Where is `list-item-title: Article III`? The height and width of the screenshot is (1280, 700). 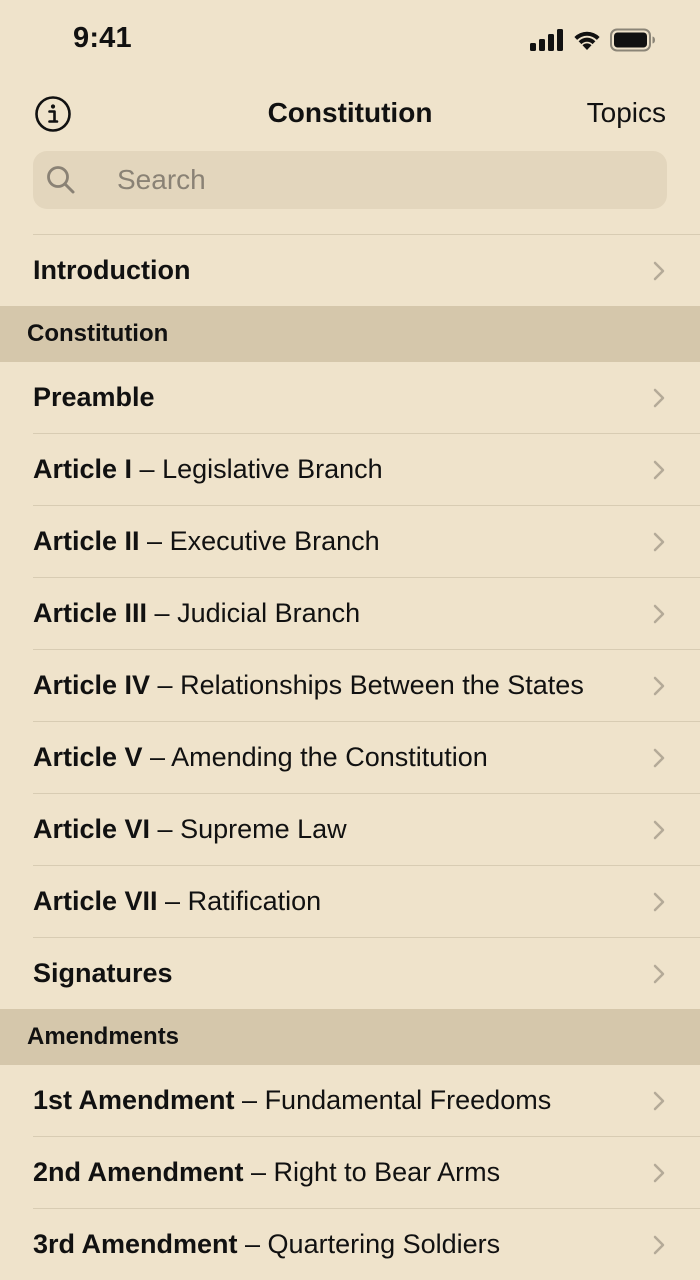
list-item-title: Article III is located at coordinates (90, 613).